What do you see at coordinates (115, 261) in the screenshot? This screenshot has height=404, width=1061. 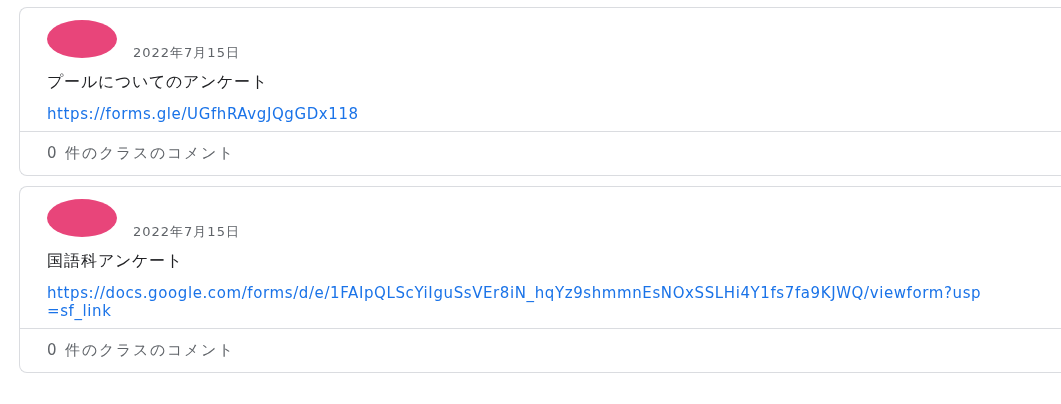 I see `post-title: 国語科アンケート` at bounding box center [115, 261].